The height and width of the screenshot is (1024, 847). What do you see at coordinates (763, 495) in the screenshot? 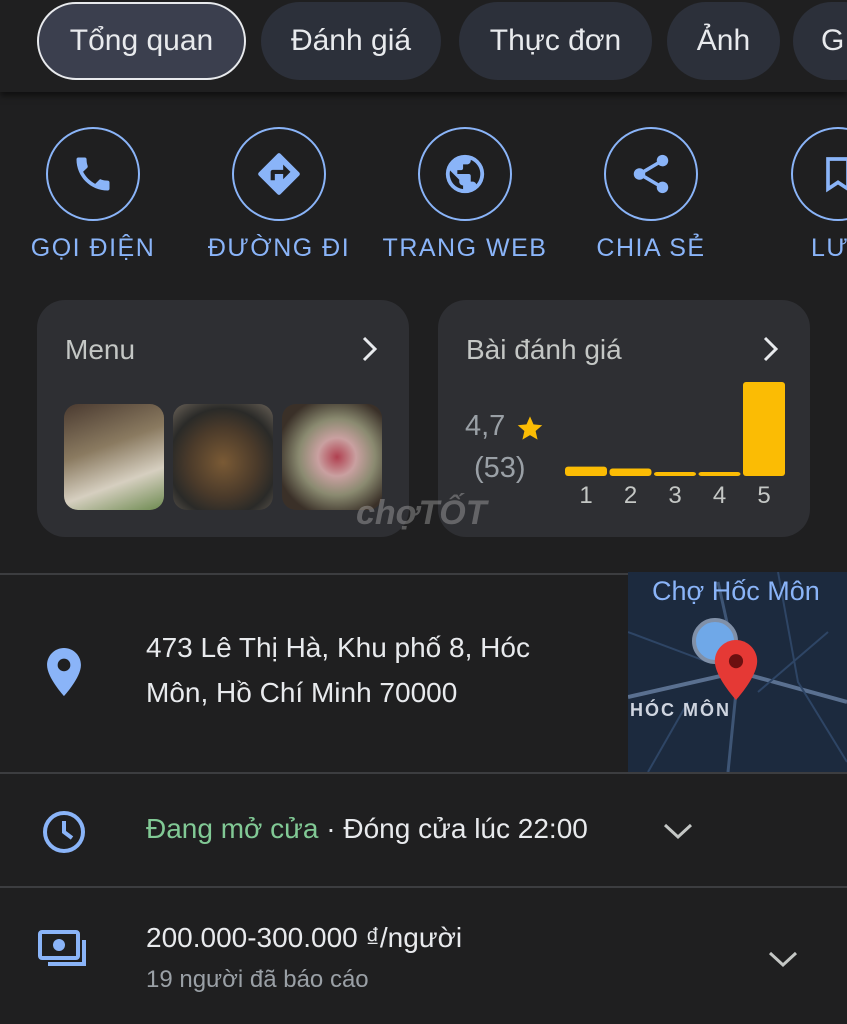
I see `histogram-label: 5` at bounding box center [763, 495].